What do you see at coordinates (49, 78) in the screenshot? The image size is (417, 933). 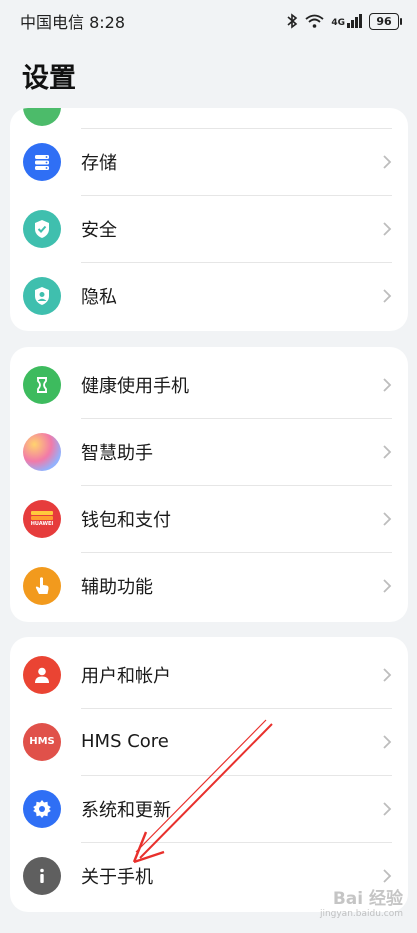 I see `page-title: 设置` at bounding box center [49, 78].